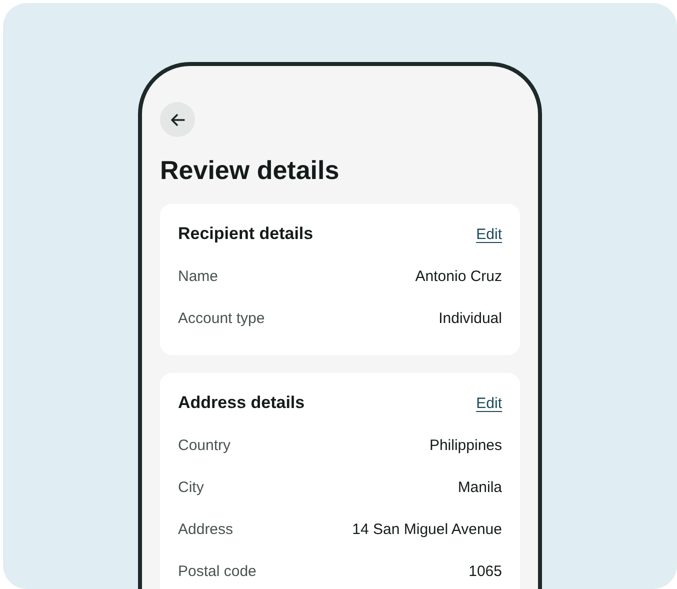 This screenshot has height=589, width=677. What do you see at coordinates (250, 170) in the screenshot?
I see `page-title: Review details` at bounding box center [250, 170].